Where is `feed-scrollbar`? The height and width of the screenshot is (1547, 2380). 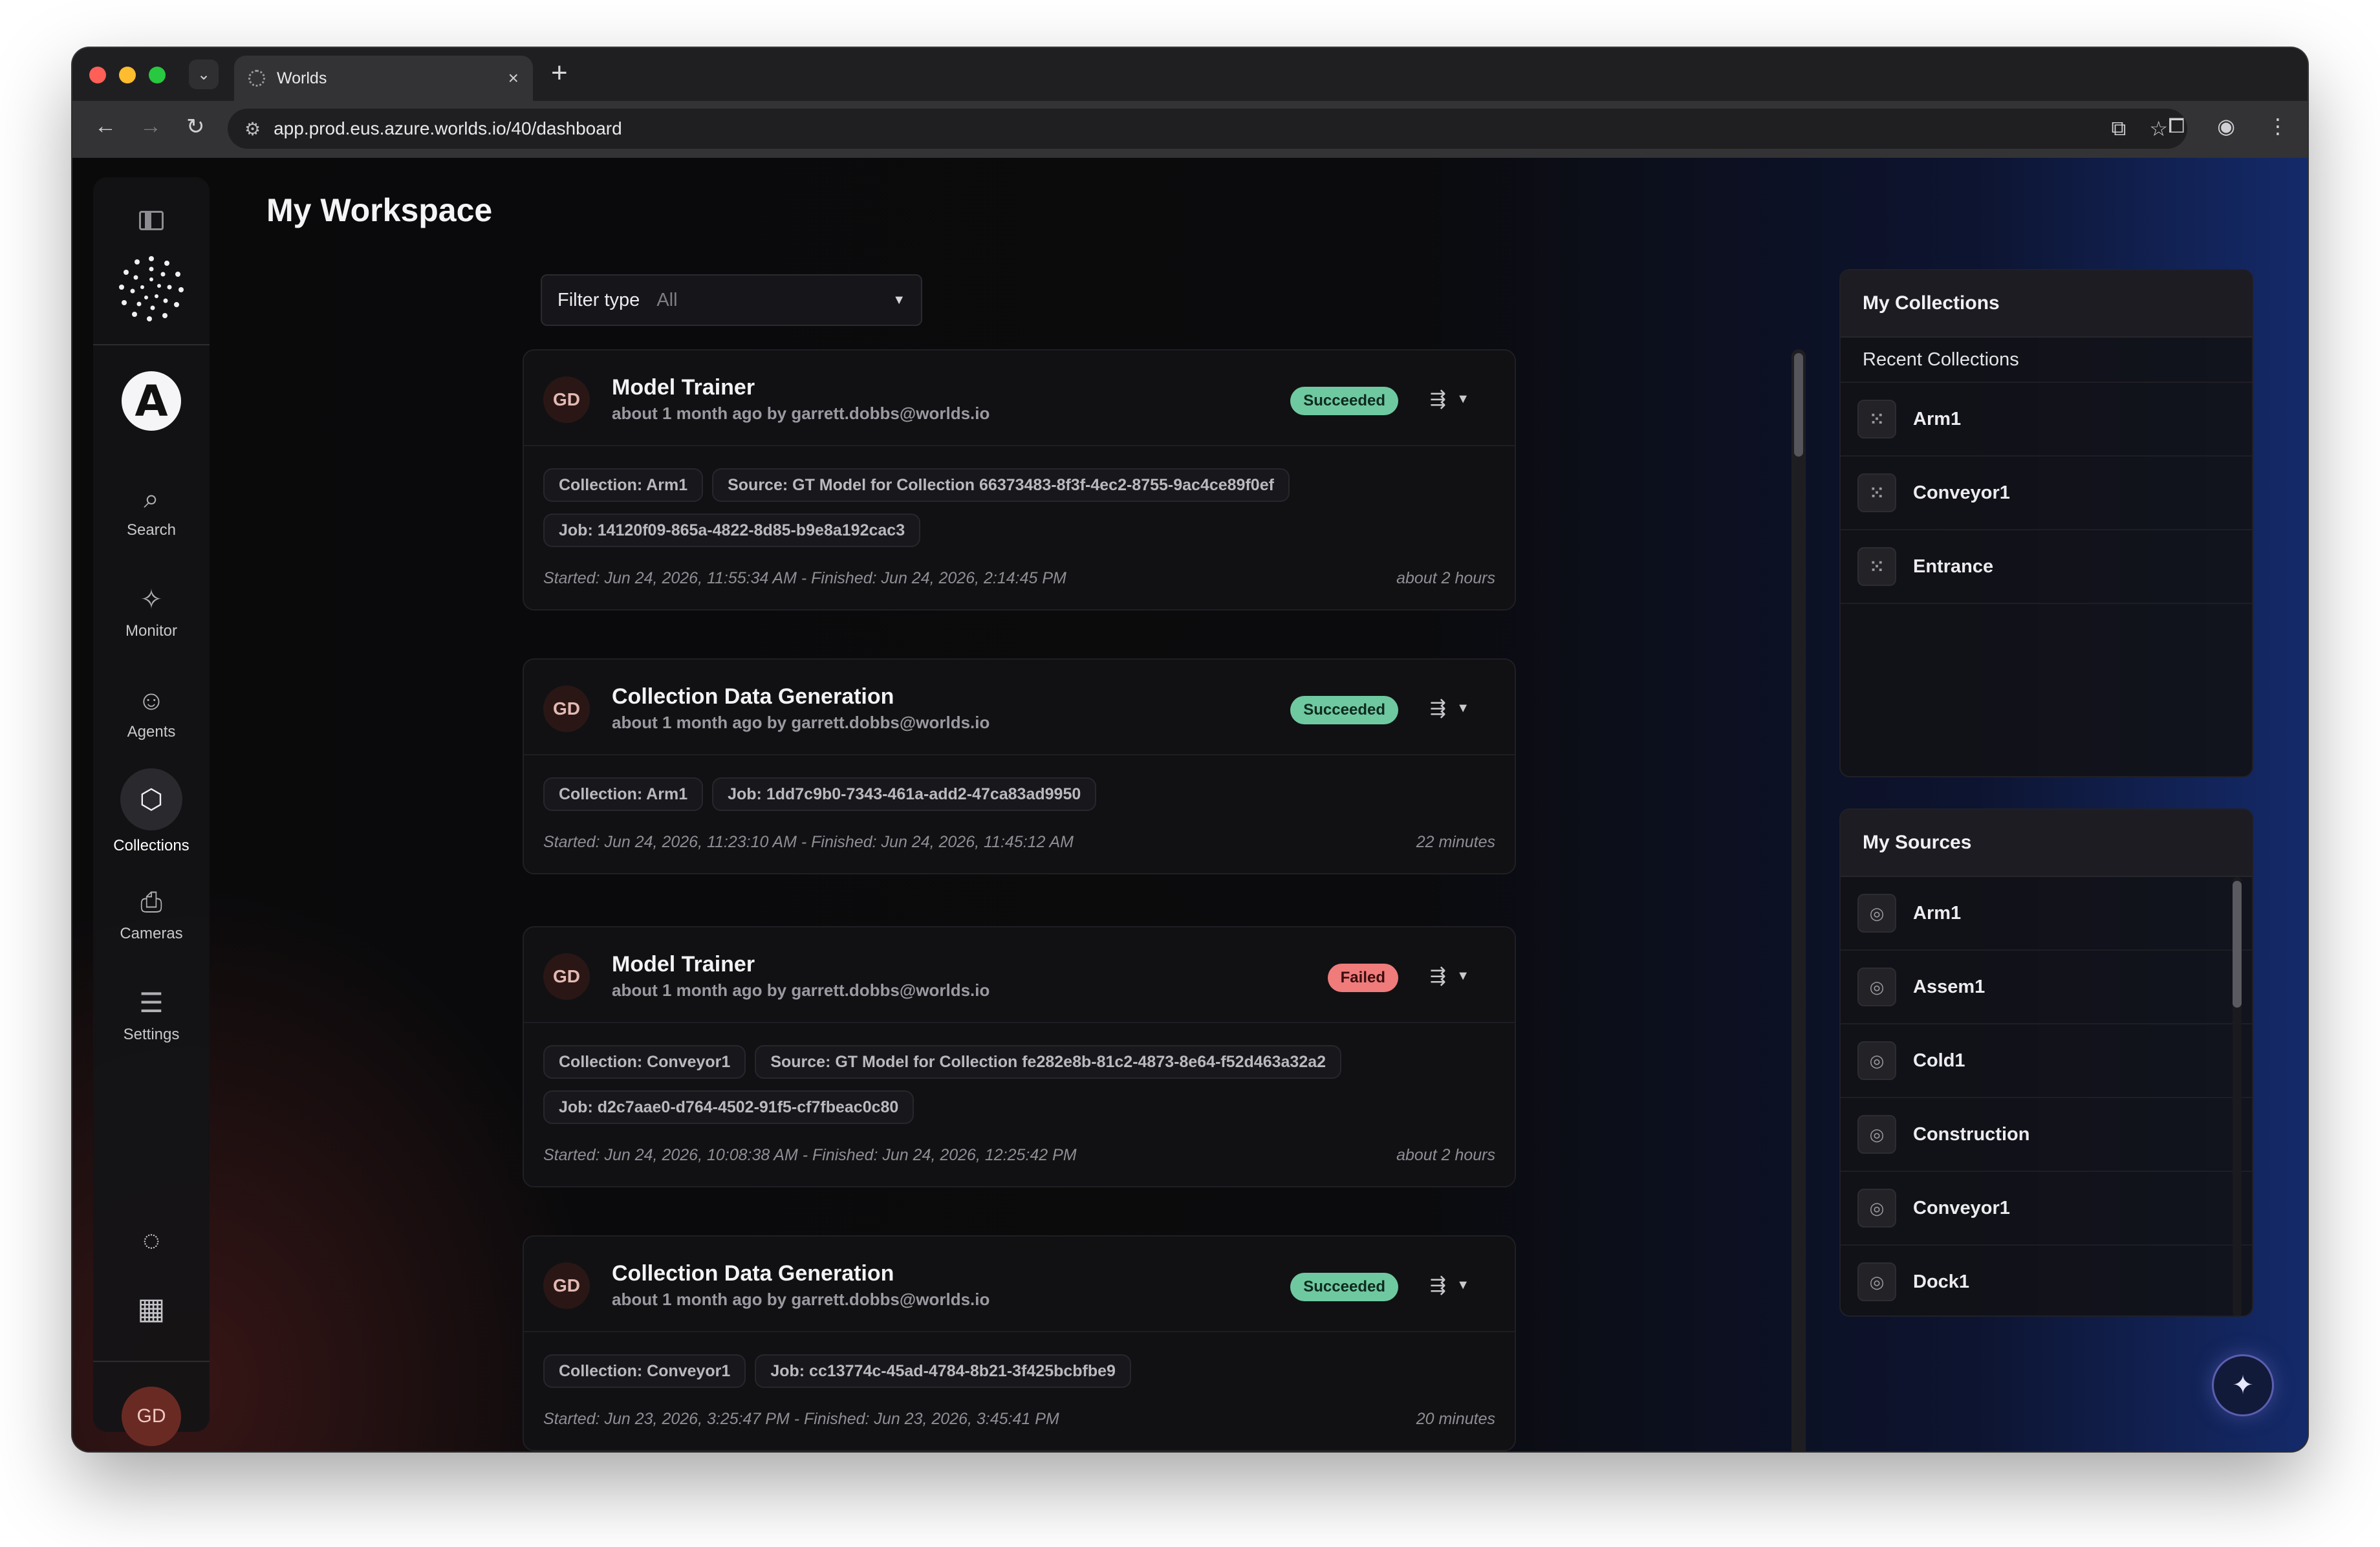
feed-scrollbar is located at coordinates (1799, 900).